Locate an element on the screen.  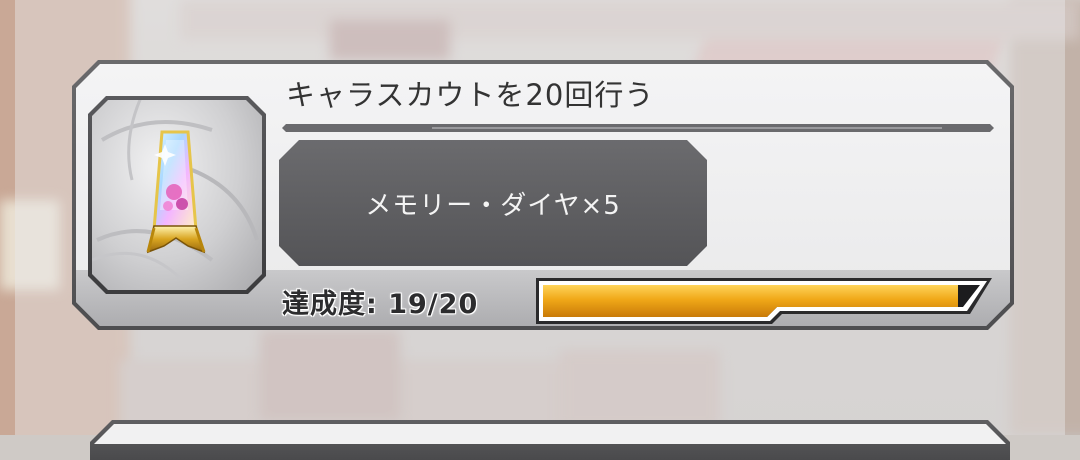
mission-title: キャラスカウトを20回行う is located at coordinates (470, 95).